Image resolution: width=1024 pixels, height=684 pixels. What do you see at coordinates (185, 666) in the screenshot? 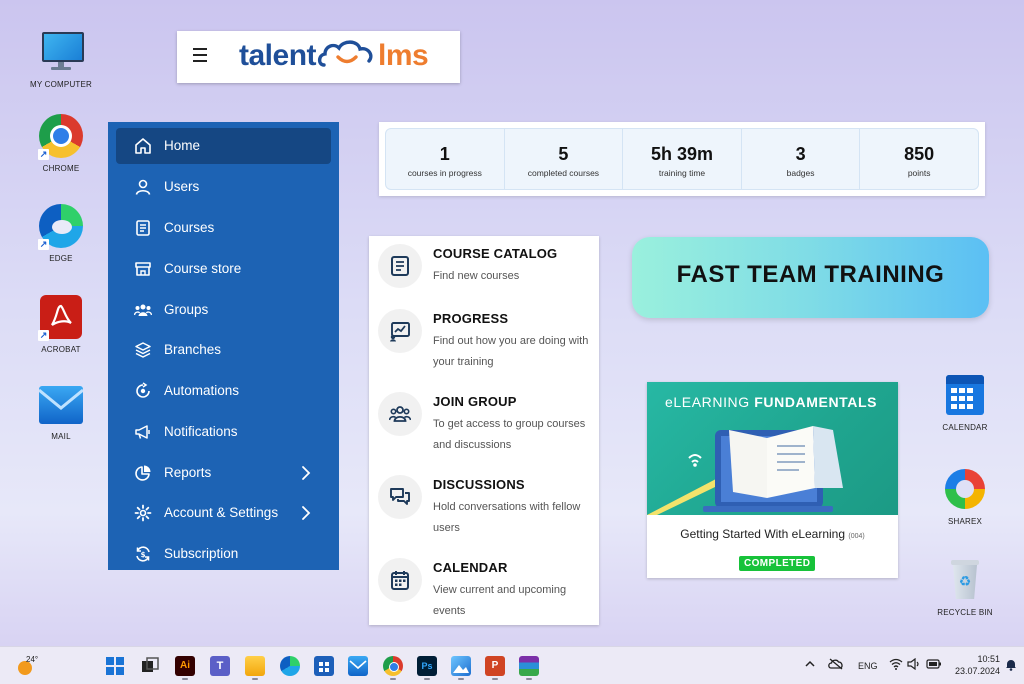
I see `illustrator-icon: Ai` at bounding box center [185, 666].